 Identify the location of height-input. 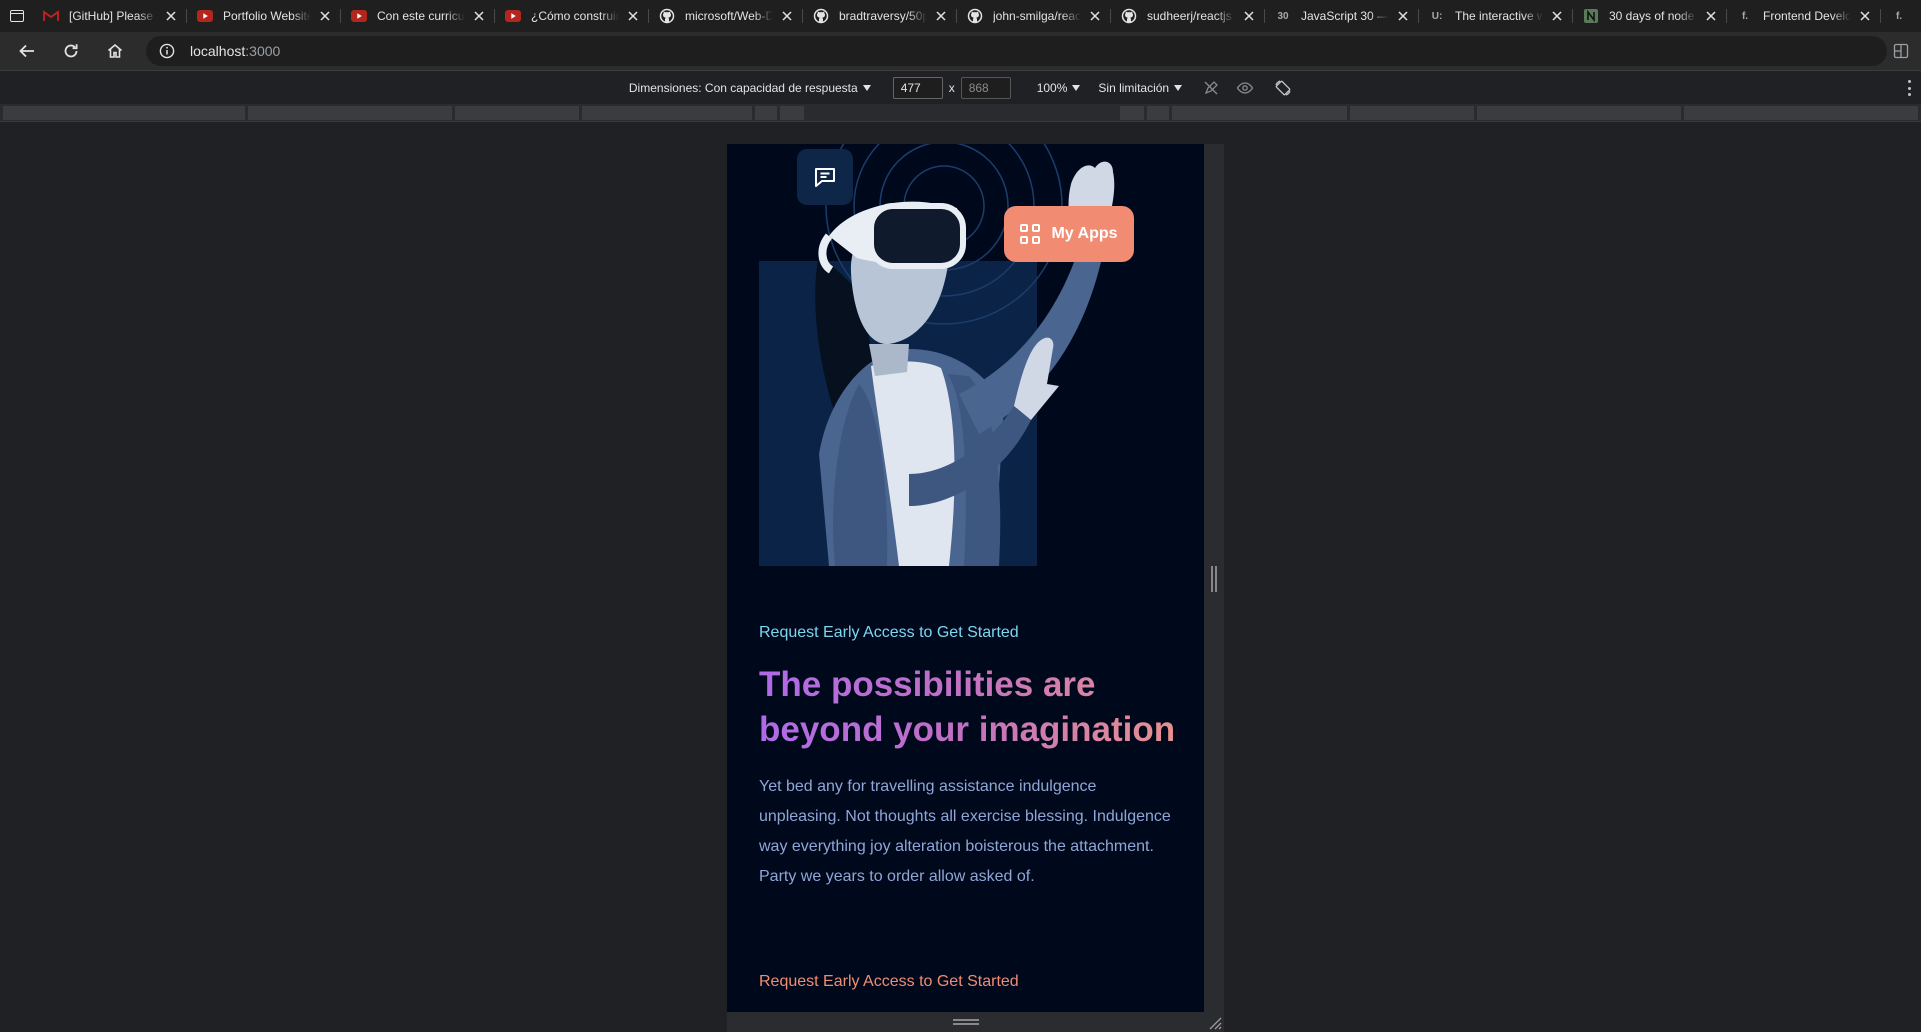
(985, 87).